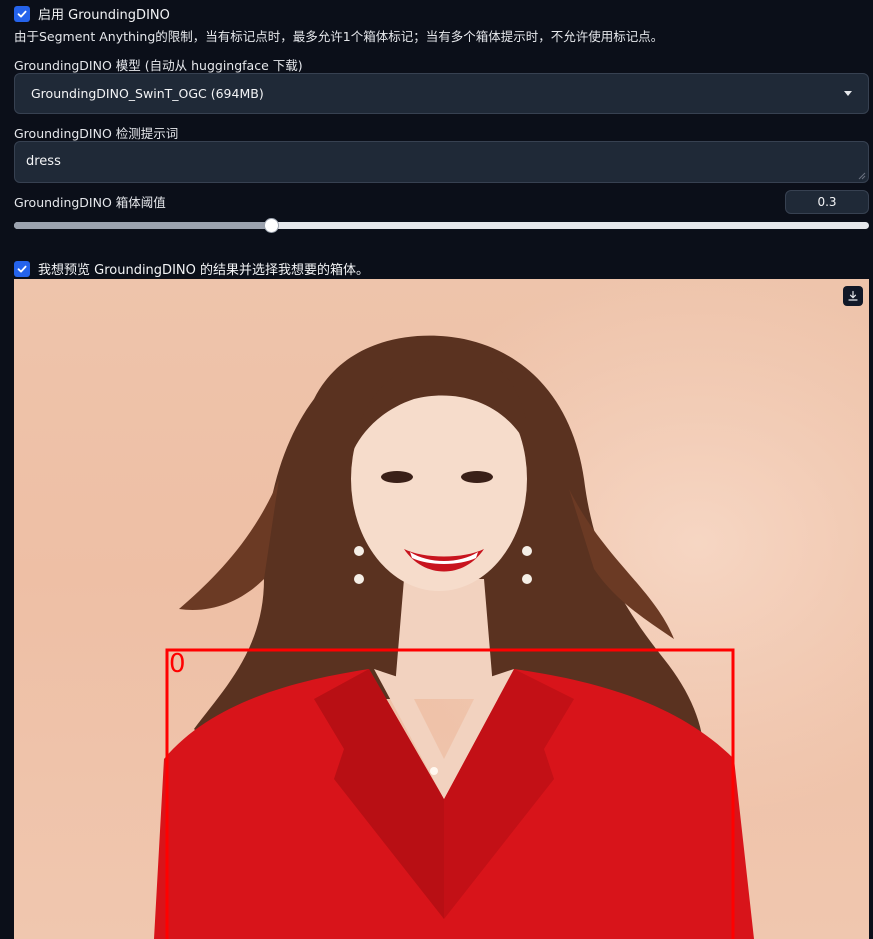 The height and width of the screenshot is (939, 873). I want to click on enable-groundingdino-label: 启用 GroundingDINO, so click(104, 15).